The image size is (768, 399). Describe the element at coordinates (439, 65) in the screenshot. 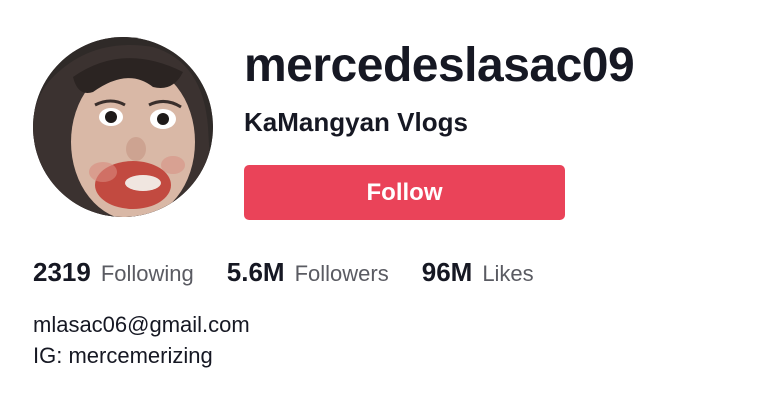

I see `profile-username: mercedeslasac09` at that location.